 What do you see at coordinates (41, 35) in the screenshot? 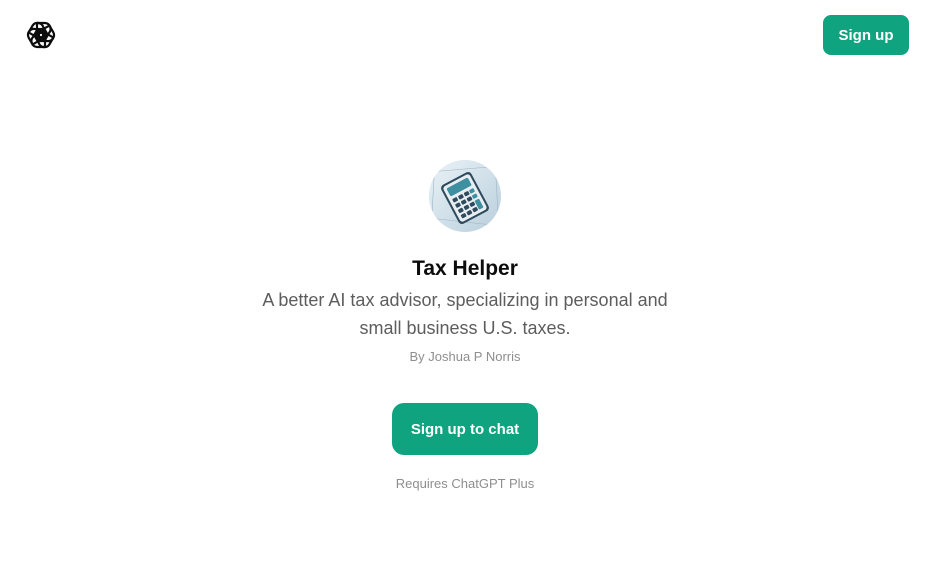
I see `openai-logo-icon` at bounding box center [41, 35].